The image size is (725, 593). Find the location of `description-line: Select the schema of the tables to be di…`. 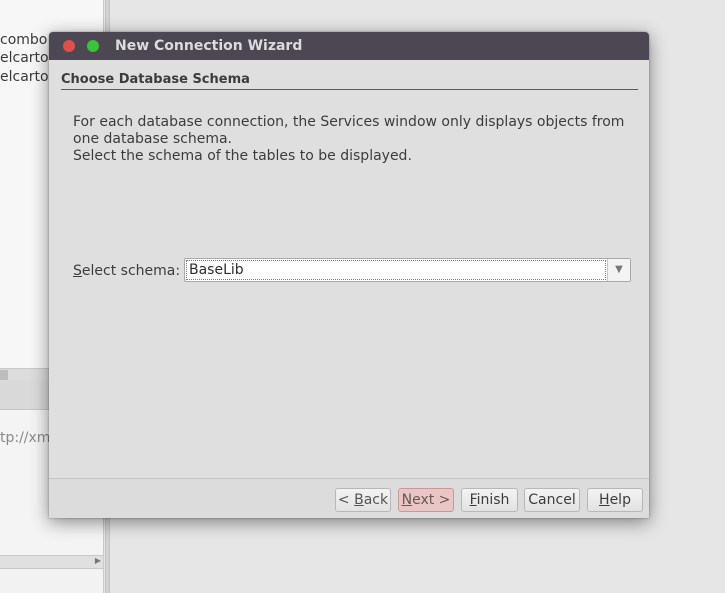

description-line: Select the schema of the tables to be di… is located at coordinates (242, 156).